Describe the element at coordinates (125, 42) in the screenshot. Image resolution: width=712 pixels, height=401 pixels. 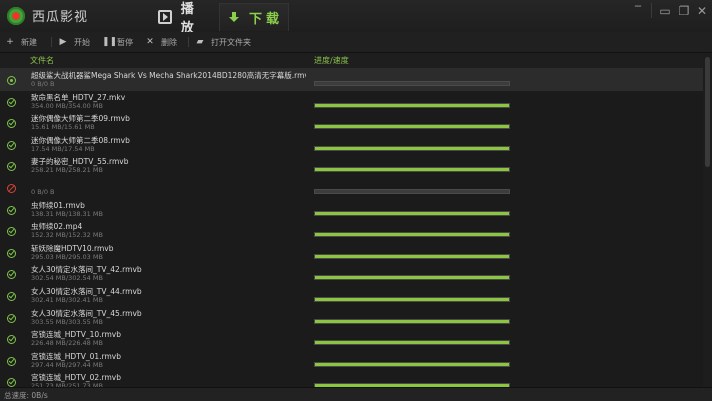
I see `pause-button-label: 暂停` at that location.